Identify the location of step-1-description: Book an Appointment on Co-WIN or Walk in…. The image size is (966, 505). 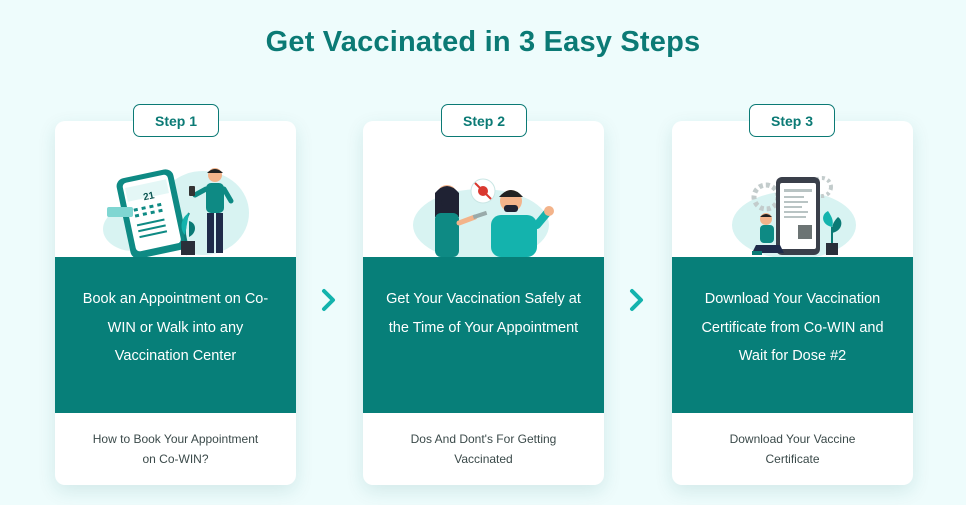
(175, 335).